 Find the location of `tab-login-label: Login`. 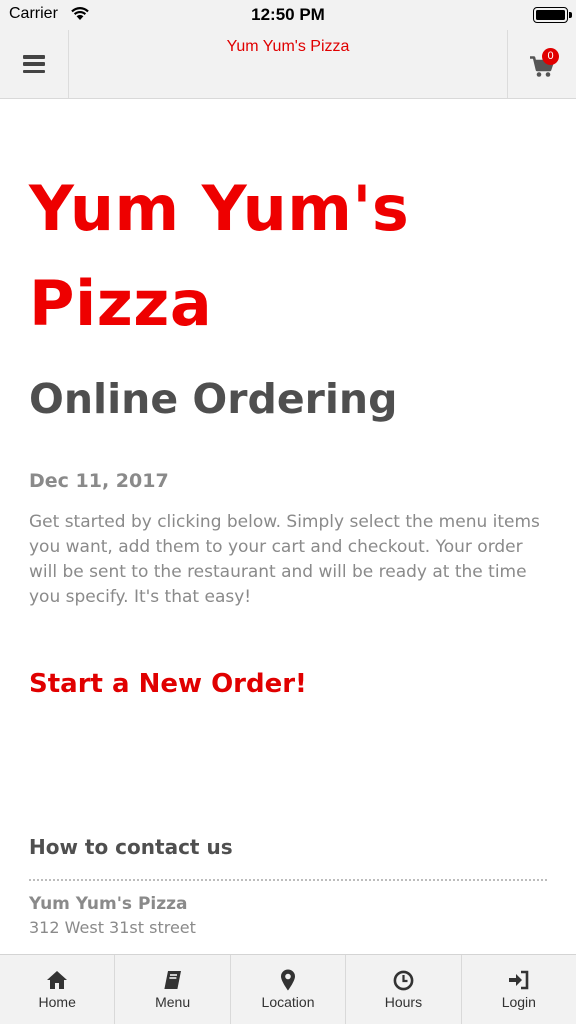

tab-login-label: Login is located at coordinates (518, 1002).